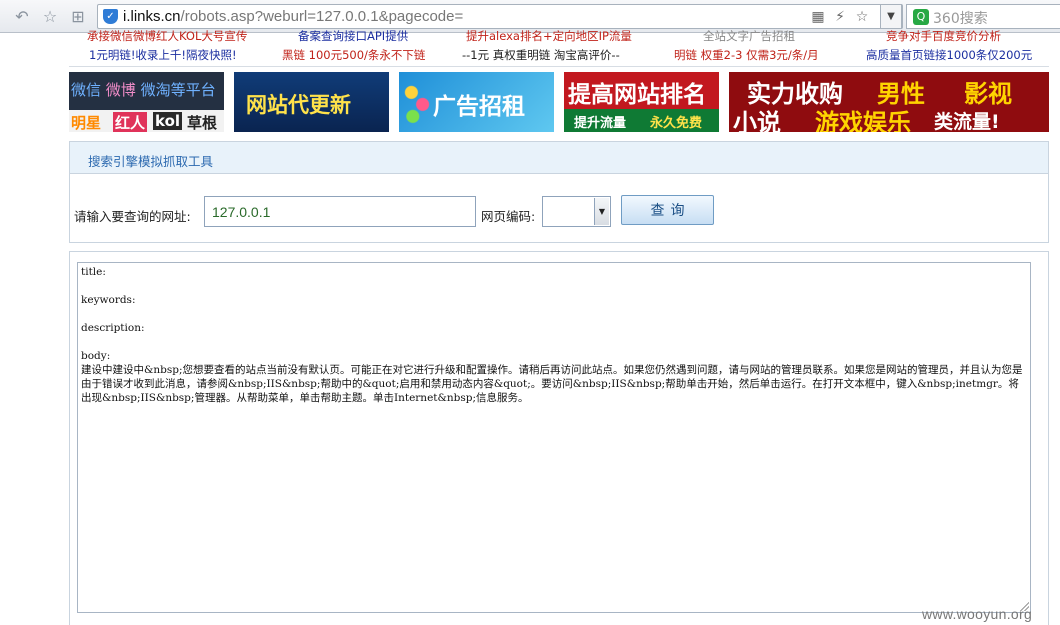 Image resolution: width=1060 pixels, height=625 pixels. Describe the element at coordinates (143, 90) in the screenshot. I see `banner-text: 微信 微博 微淘等平台` at that location.